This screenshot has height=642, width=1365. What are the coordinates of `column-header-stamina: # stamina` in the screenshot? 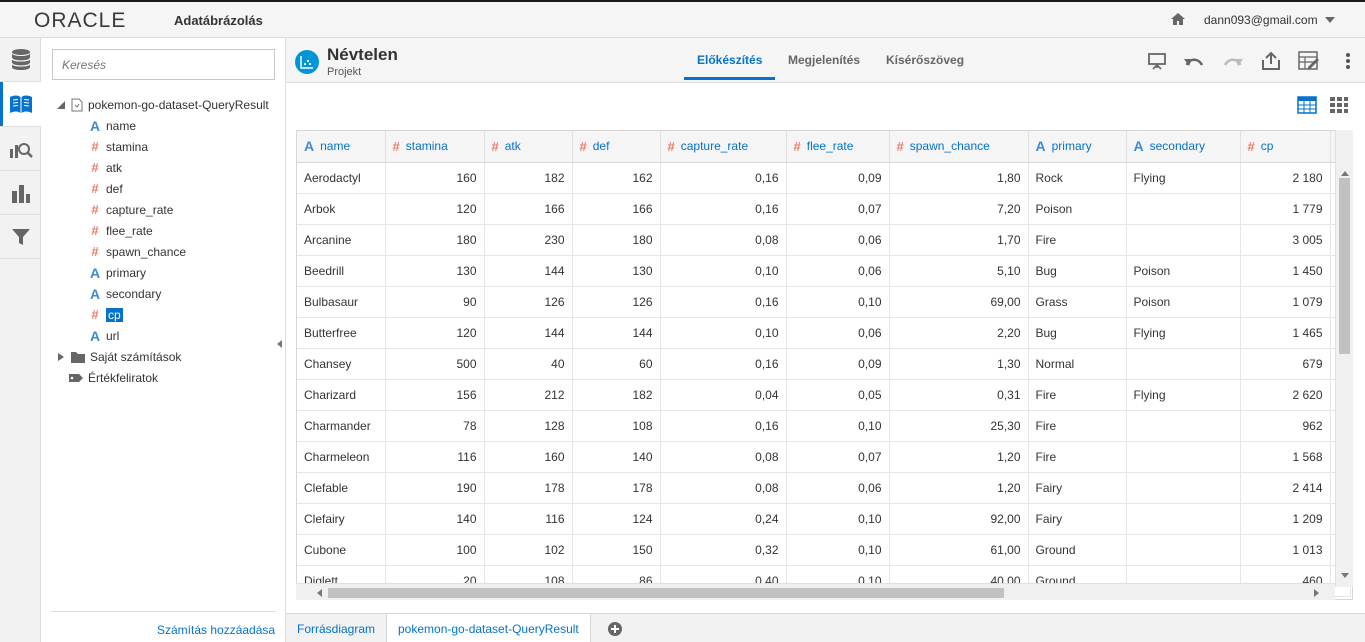 It's located at (435, 147).